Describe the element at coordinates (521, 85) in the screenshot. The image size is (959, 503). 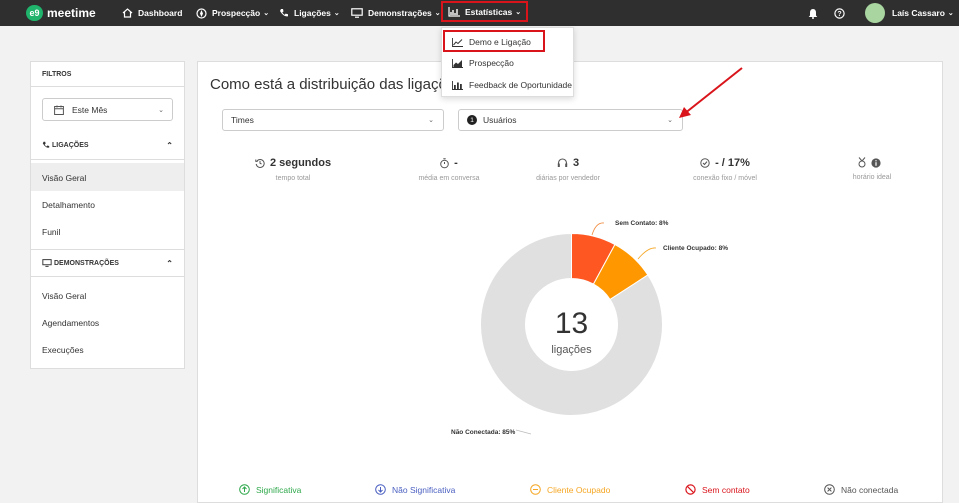
I see `menu-item-feedback-oportunidade-label: Feedback de Oportunidade` at that location.